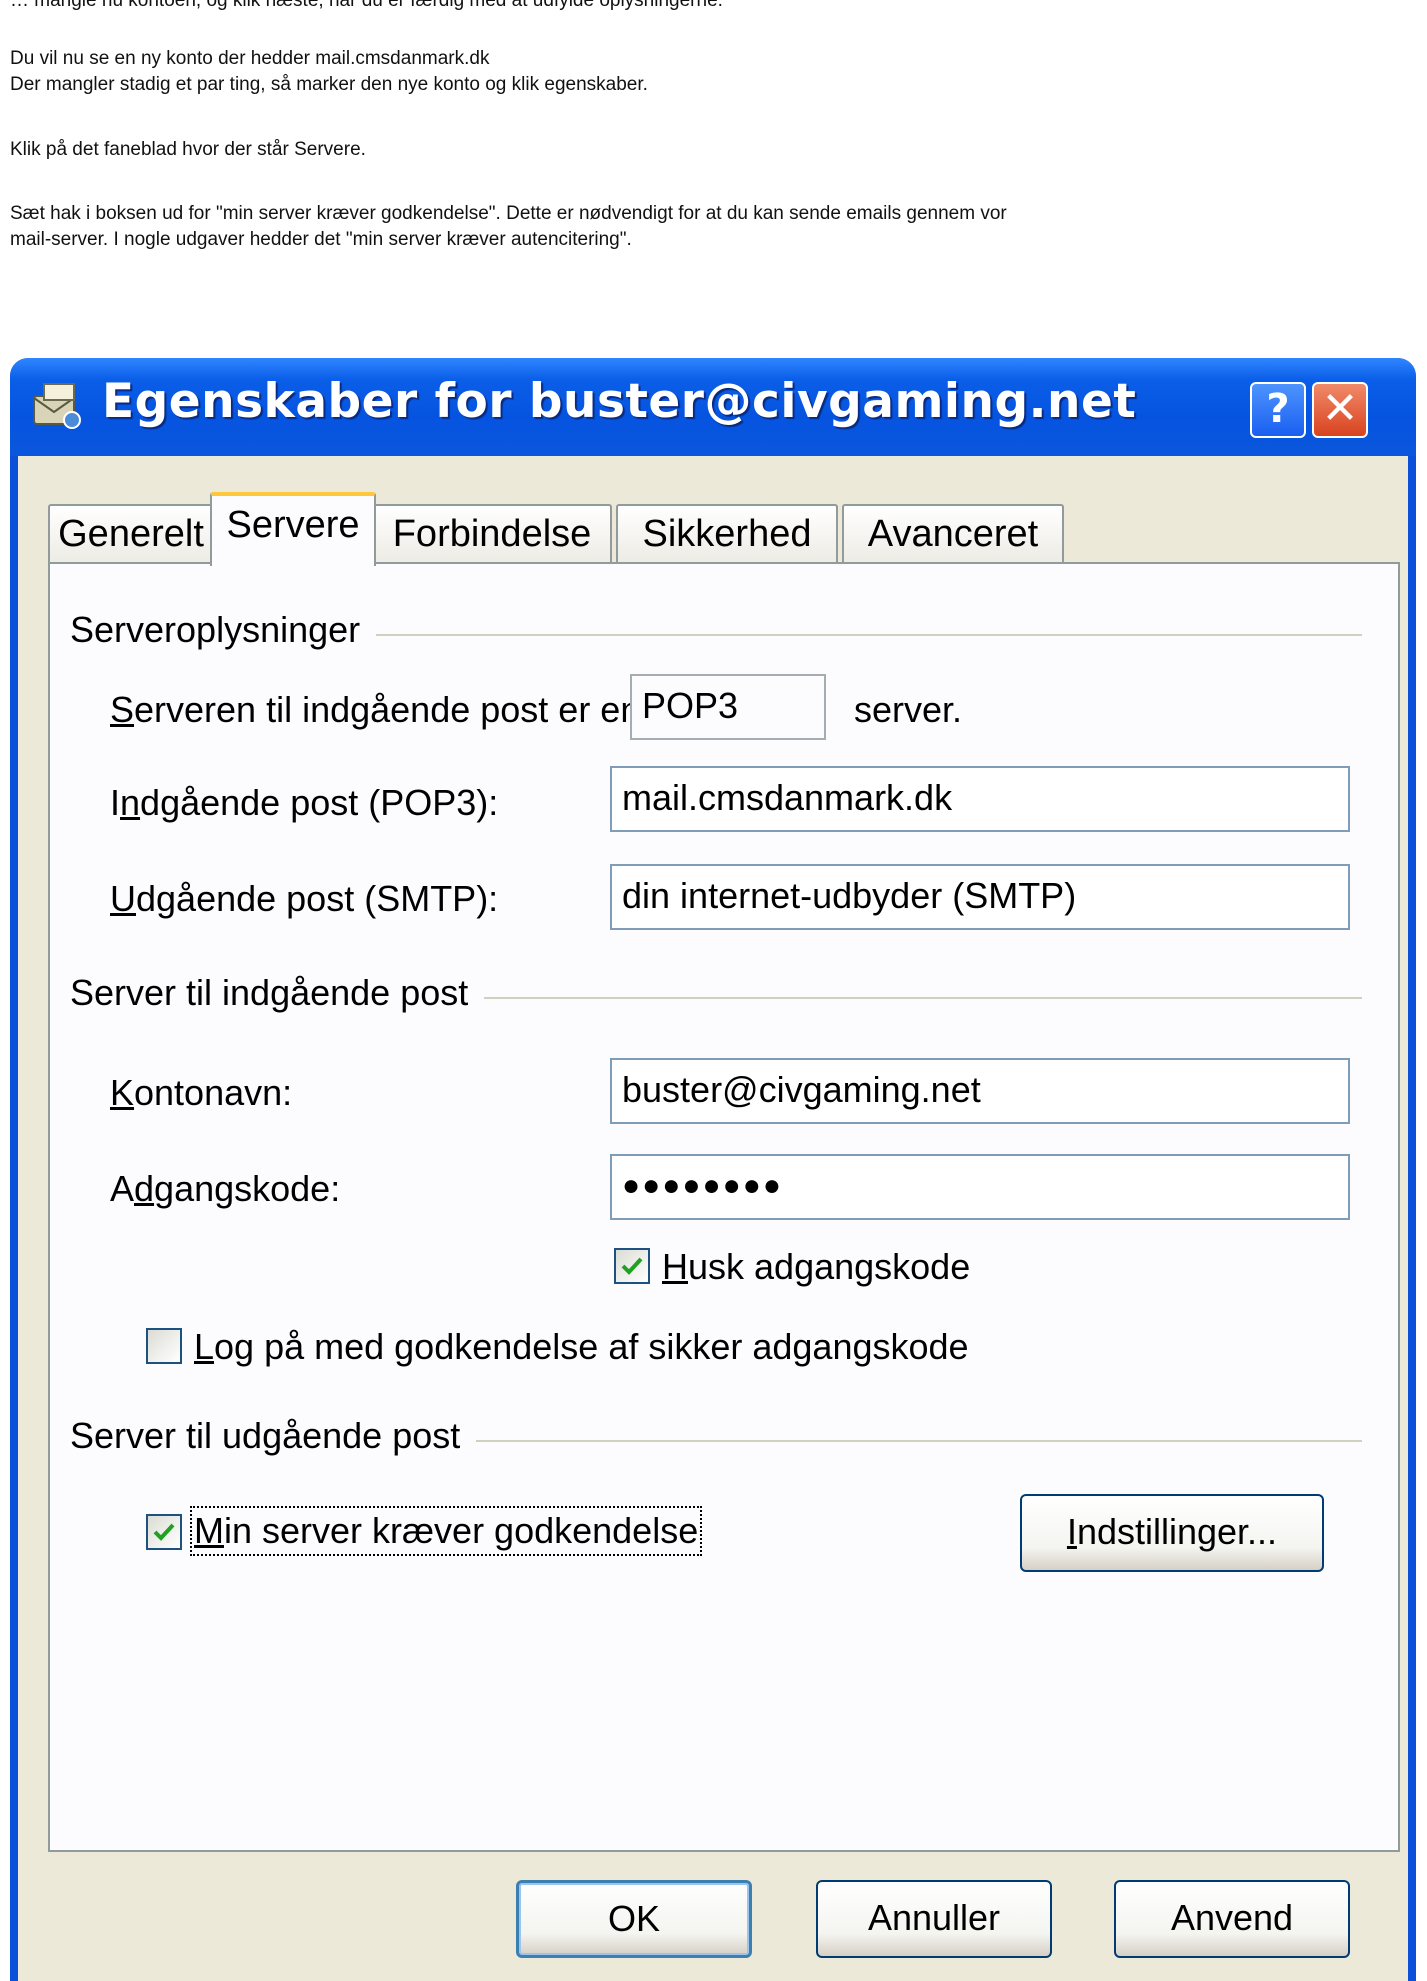 The image size is (1427, 1981). I want to click on account-name-input: buster@civgaming.net, so click(980, 1091).